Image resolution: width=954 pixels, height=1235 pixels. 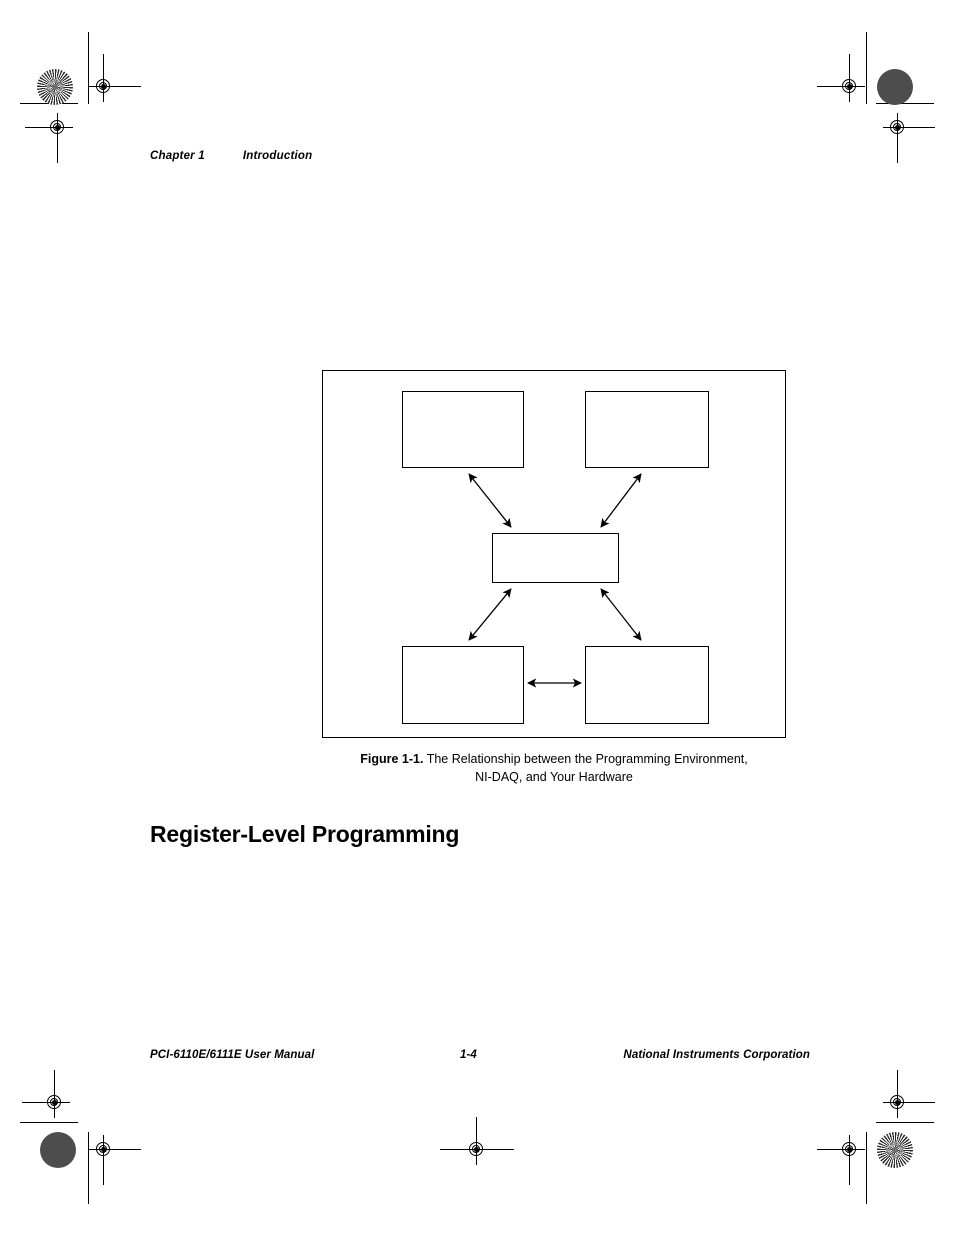 What do you see at coordinates (58, 1150) in the screenshot?
I see `solid-density-patch-bottom-left` at bounding box center [58, 1150].